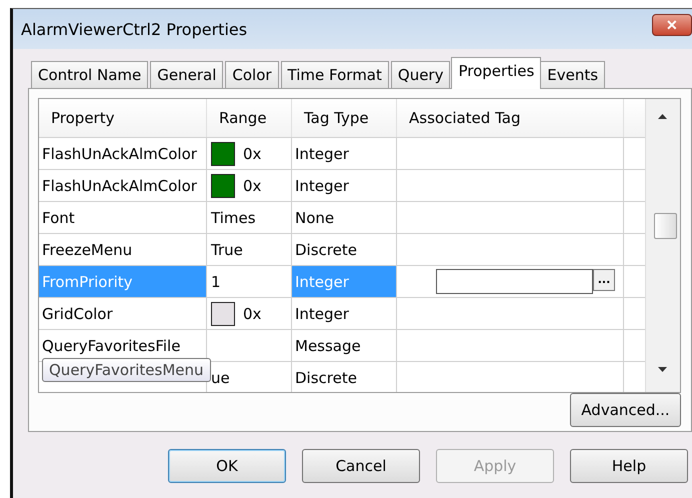 This screenshot has height=498, width=692. Describe the element at coordinates (573, 74) in the screenshot. I see `tab: Events` at that location.